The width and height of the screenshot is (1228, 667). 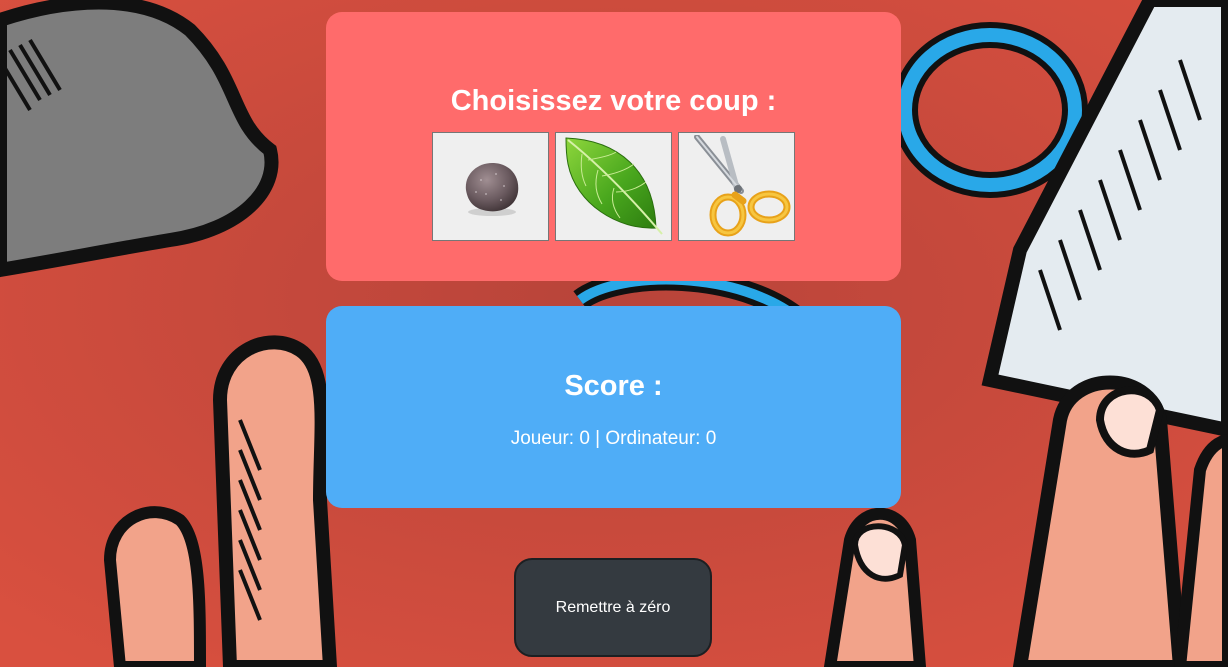 I want to click on leaf-icon, so click(x=613, y=186).